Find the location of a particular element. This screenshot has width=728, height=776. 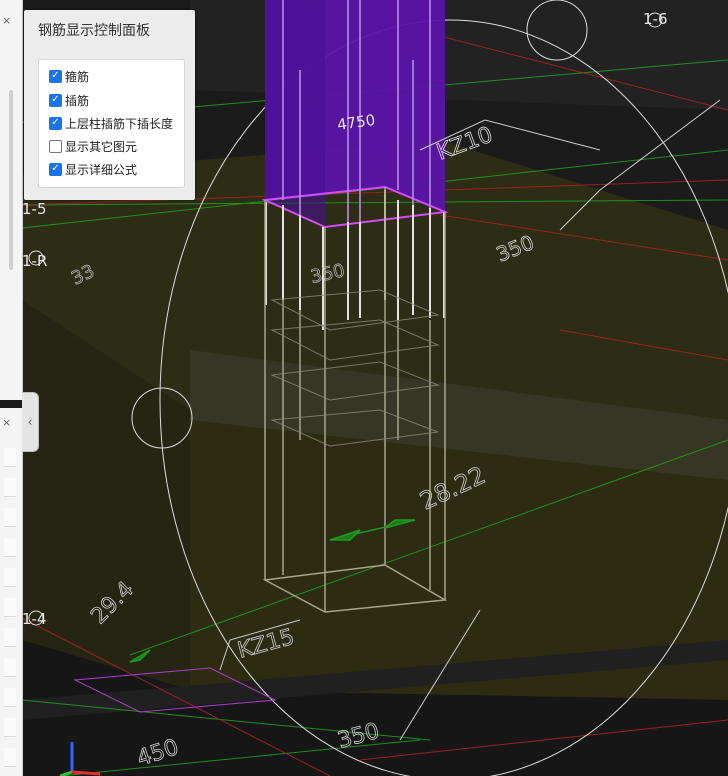

axis-label-1-6: 1-6 is located at coordinates (655, 19).